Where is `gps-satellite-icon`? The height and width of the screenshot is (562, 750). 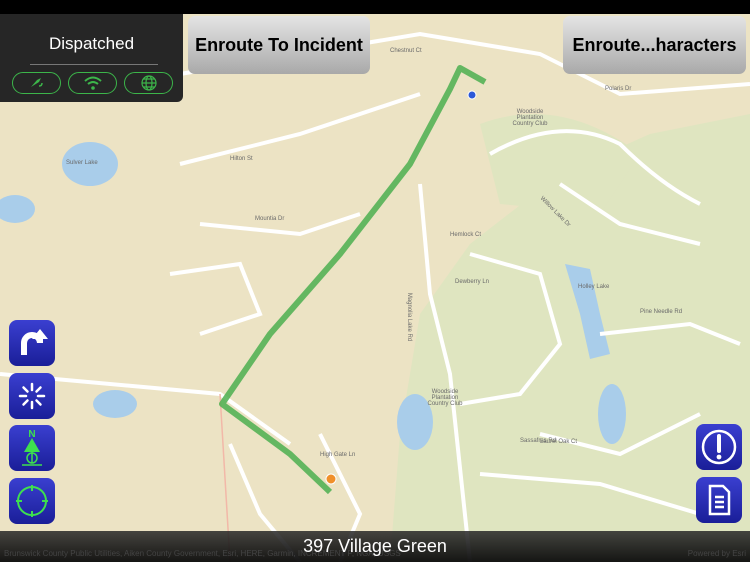 gps-satellite-icon is located at coordinates (36, 82).